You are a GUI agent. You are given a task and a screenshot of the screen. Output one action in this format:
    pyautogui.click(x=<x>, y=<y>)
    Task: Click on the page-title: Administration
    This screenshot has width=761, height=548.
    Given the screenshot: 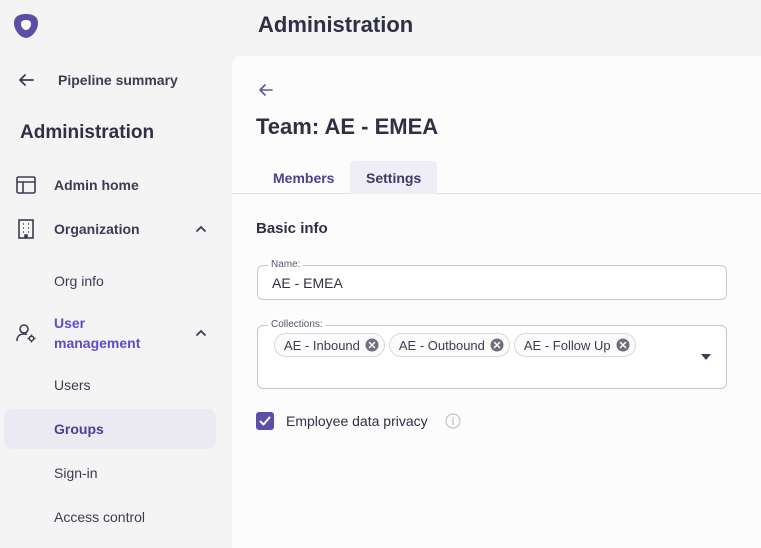 What is the action you would take?
    pyautogui.click(x=336, y=24)
    